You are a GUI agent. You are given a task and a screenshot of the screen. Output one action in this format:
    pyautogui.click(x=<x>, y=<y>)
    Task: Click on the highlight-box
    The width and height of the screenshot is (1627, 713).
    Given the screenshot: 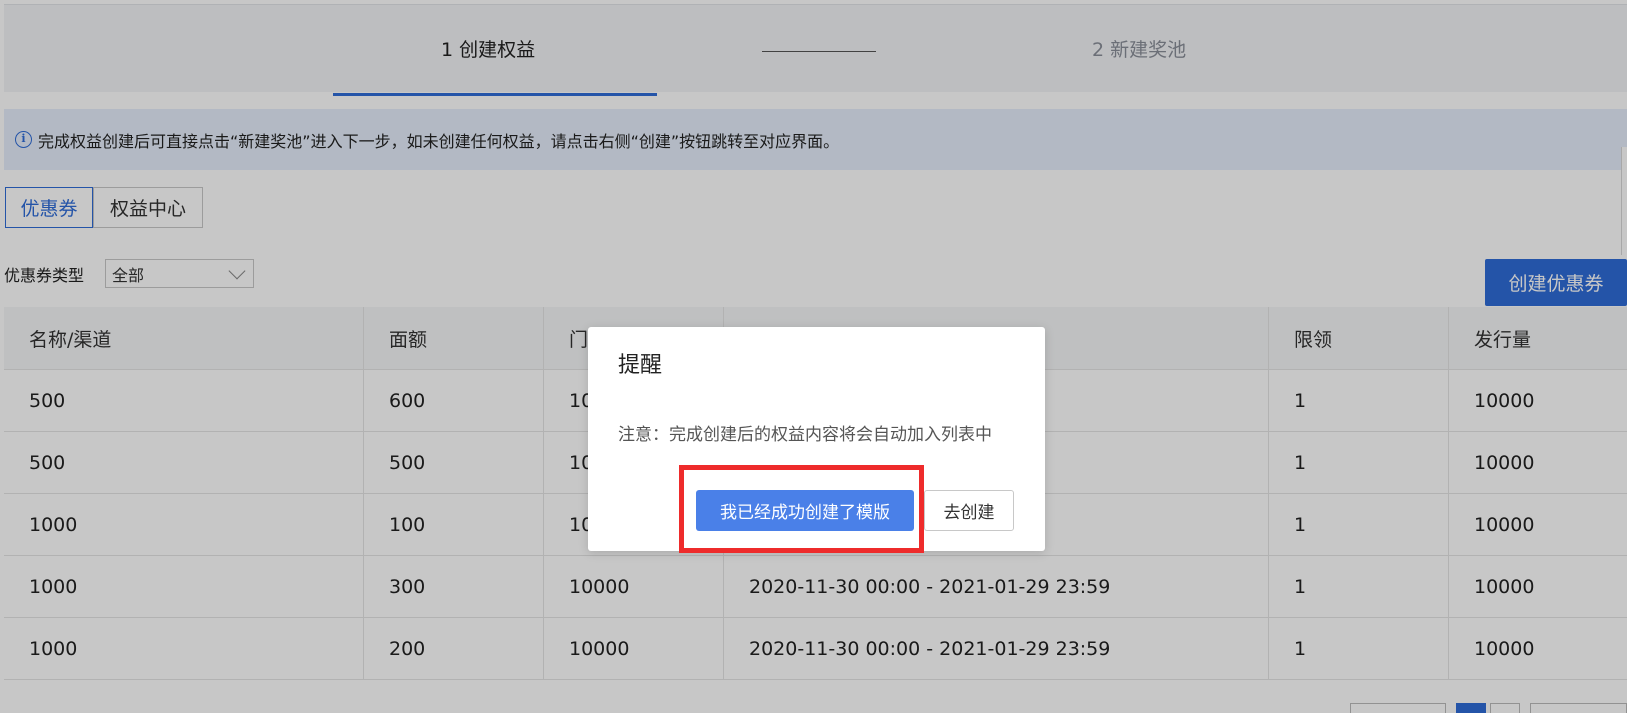 What is the action you would take?
    pyautogui.click(x=801, y=509)
    